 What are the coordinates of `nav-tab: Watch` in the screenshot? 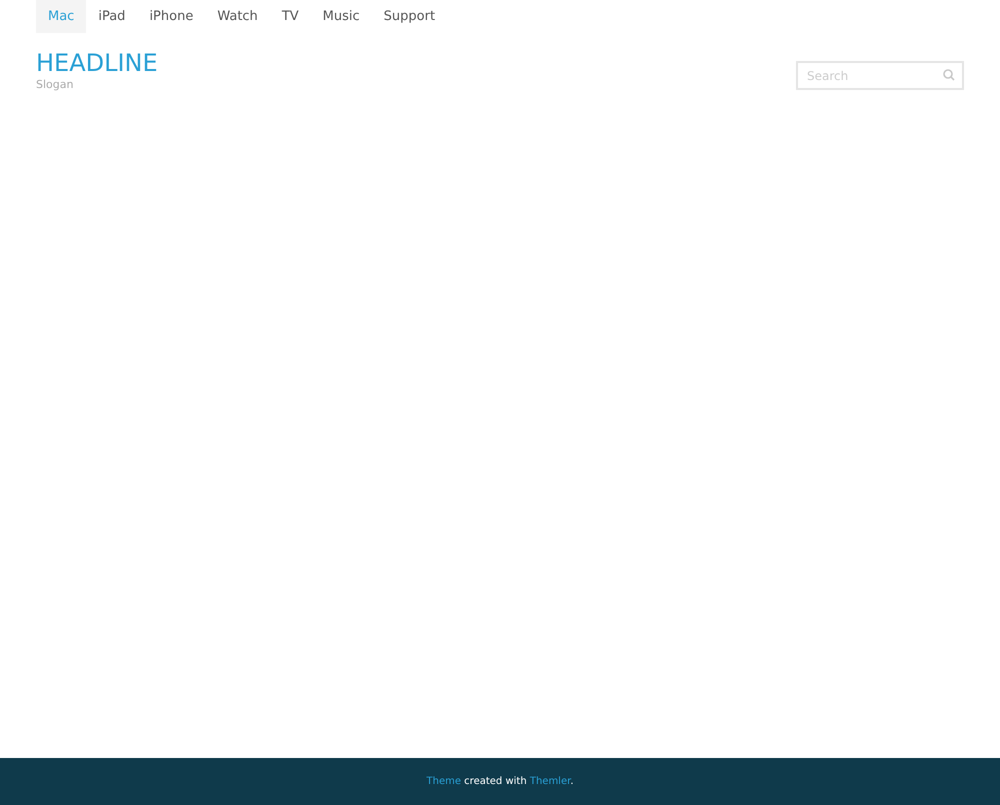 It's located at (237, 16).